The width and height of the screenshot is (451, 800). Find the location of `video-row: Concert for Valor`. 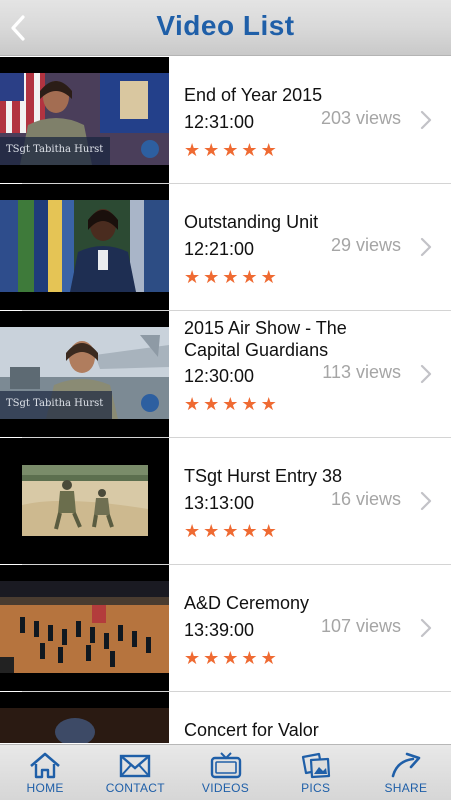

video-row: Concert for Valor is located at coordinates (225, 717).